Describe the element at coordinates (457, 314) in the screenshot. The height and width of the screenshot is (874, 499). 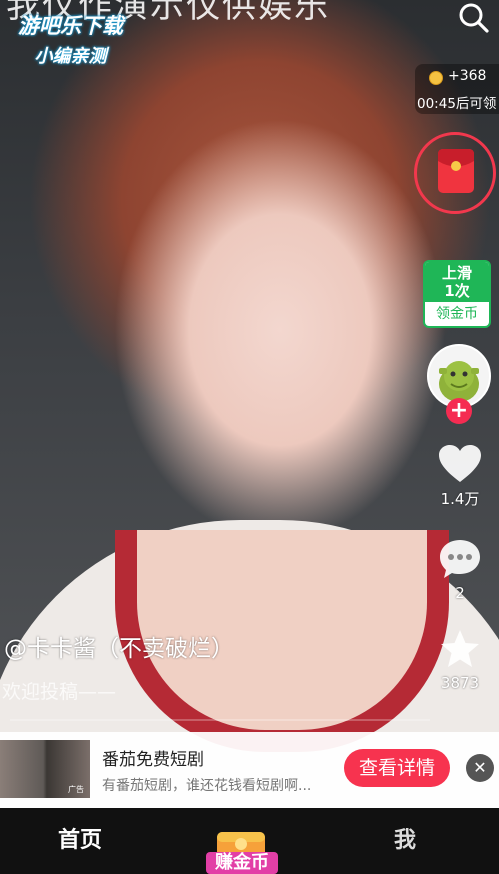
I see `swipe-task-label: 领金币` at that location.